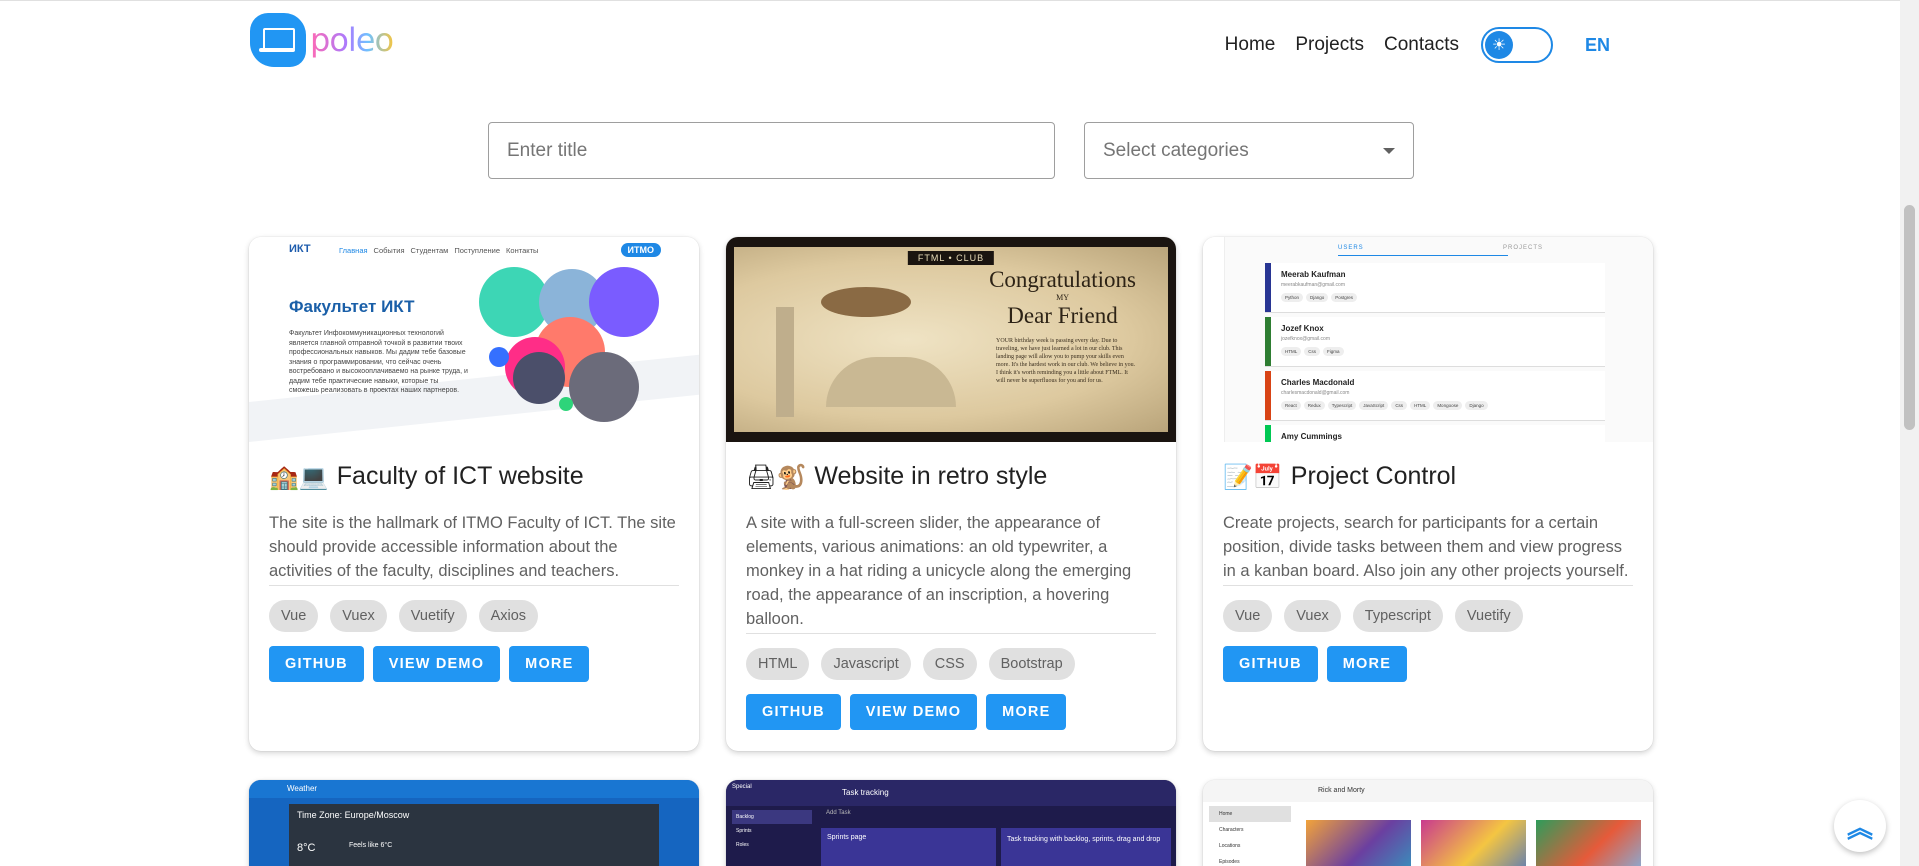  I want to click on tech-tags: Vue Vuex Vuetify Axios, so click(474, 616).